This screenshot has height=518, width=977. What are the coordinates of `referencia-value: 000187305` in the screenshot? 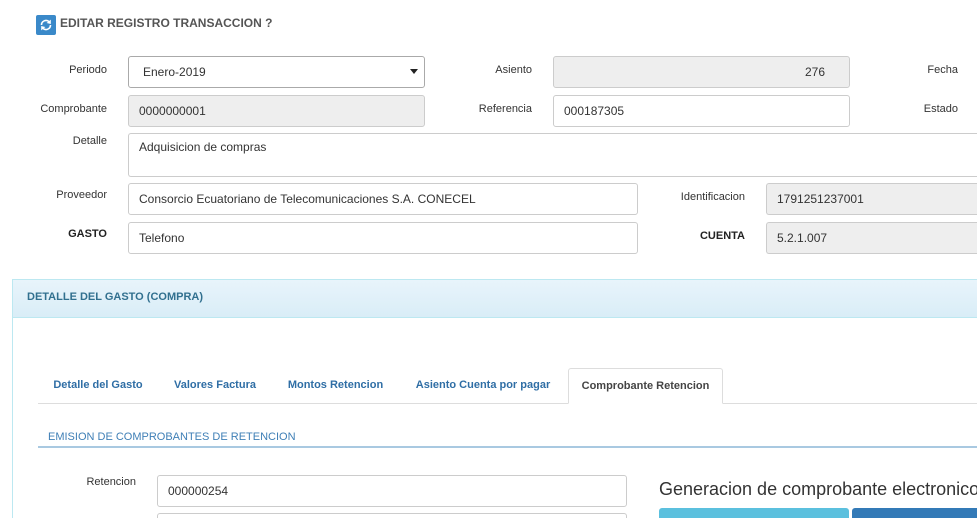 It's located at (594, 111).